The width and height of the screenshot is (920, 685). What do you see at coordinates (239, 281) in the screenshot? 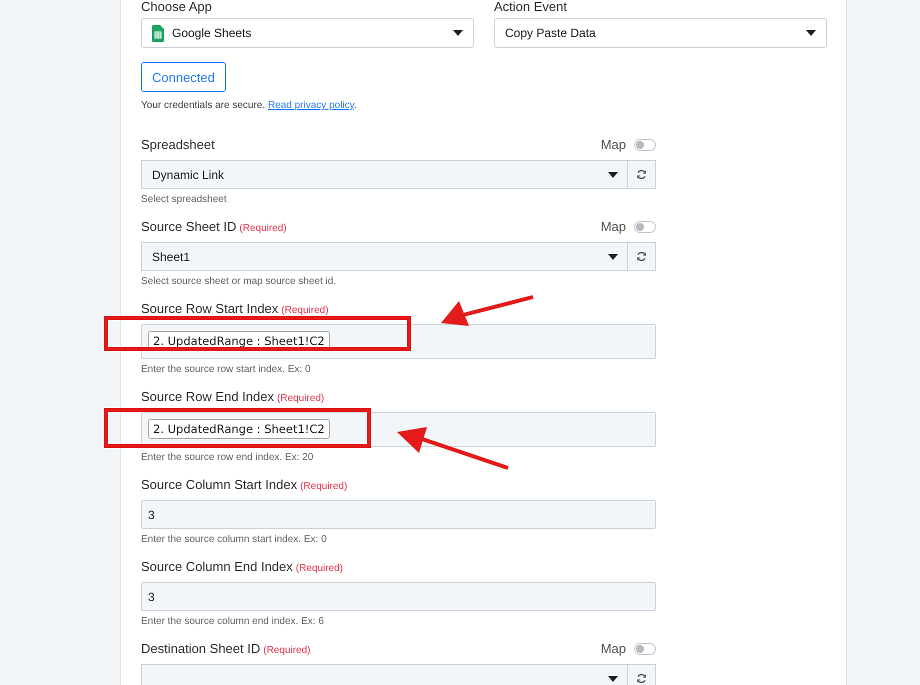
I see `help-text: Select source sheet or map source sheet id.` at bounding box center [239, 281].